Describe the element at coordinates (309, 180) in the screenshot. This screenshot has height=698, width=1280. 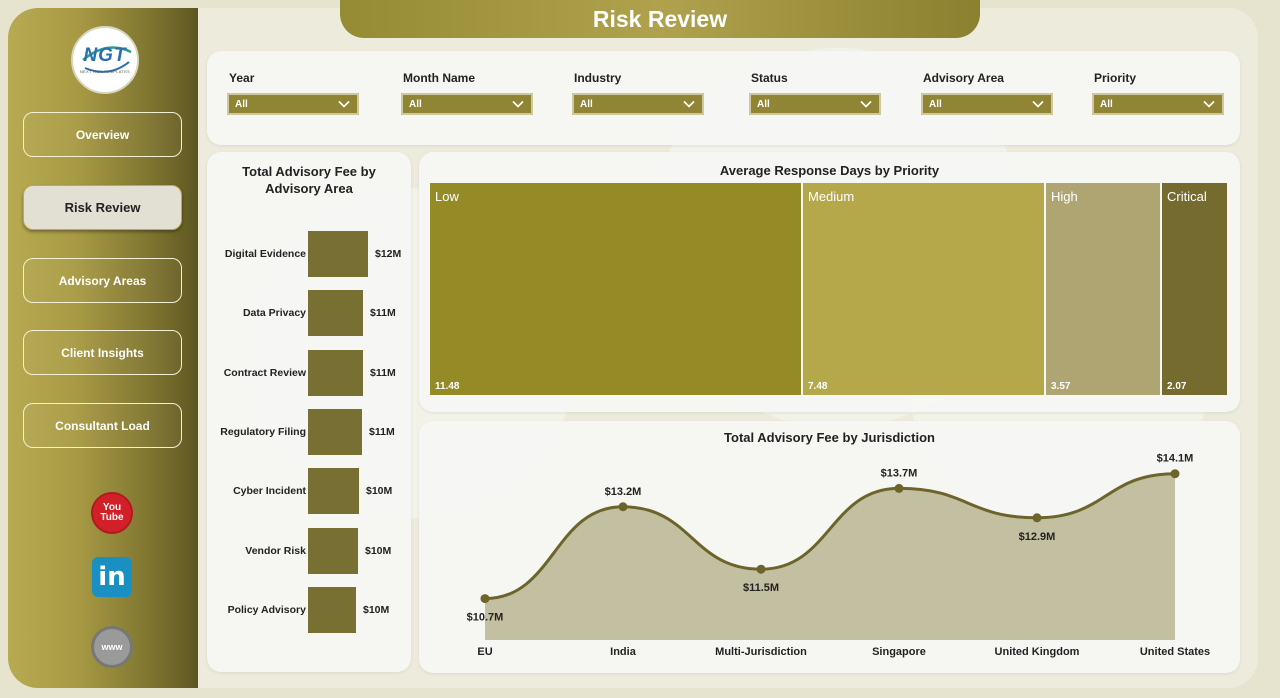
I see `advisory-area-chart-title: Total Advisory Fee by Advisory Area` at that location.